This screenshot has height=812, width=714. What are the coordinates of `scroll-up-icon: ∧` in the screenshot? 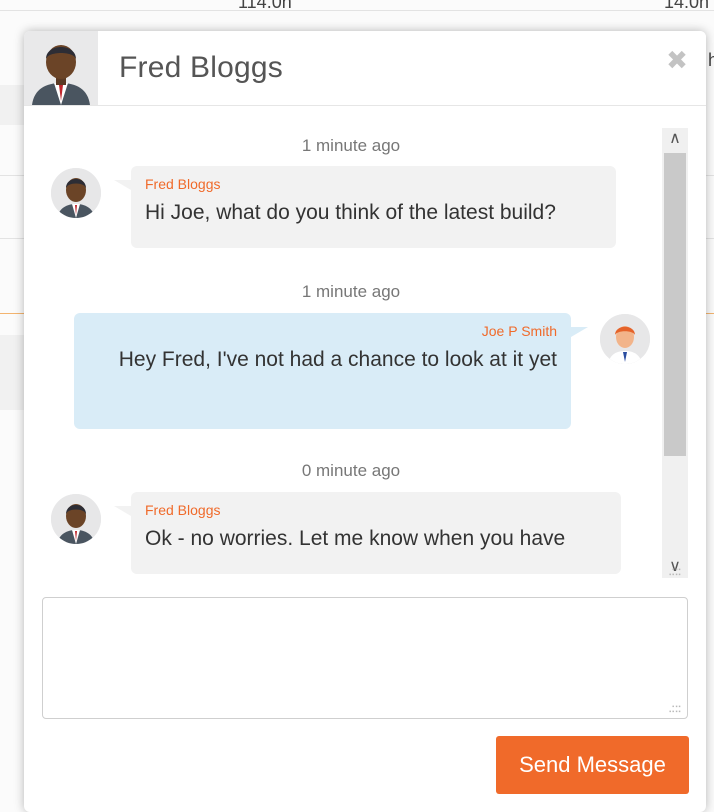 It's located at (675, 139).